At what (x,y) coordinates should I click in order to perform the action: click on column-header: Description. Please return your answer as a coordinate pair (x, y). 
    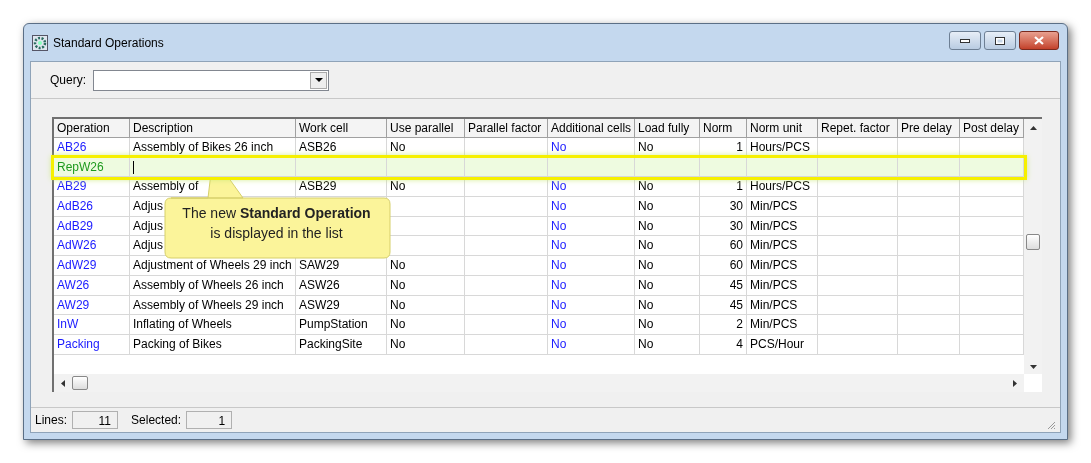
    Looking at the image, I should click on (213, 128).